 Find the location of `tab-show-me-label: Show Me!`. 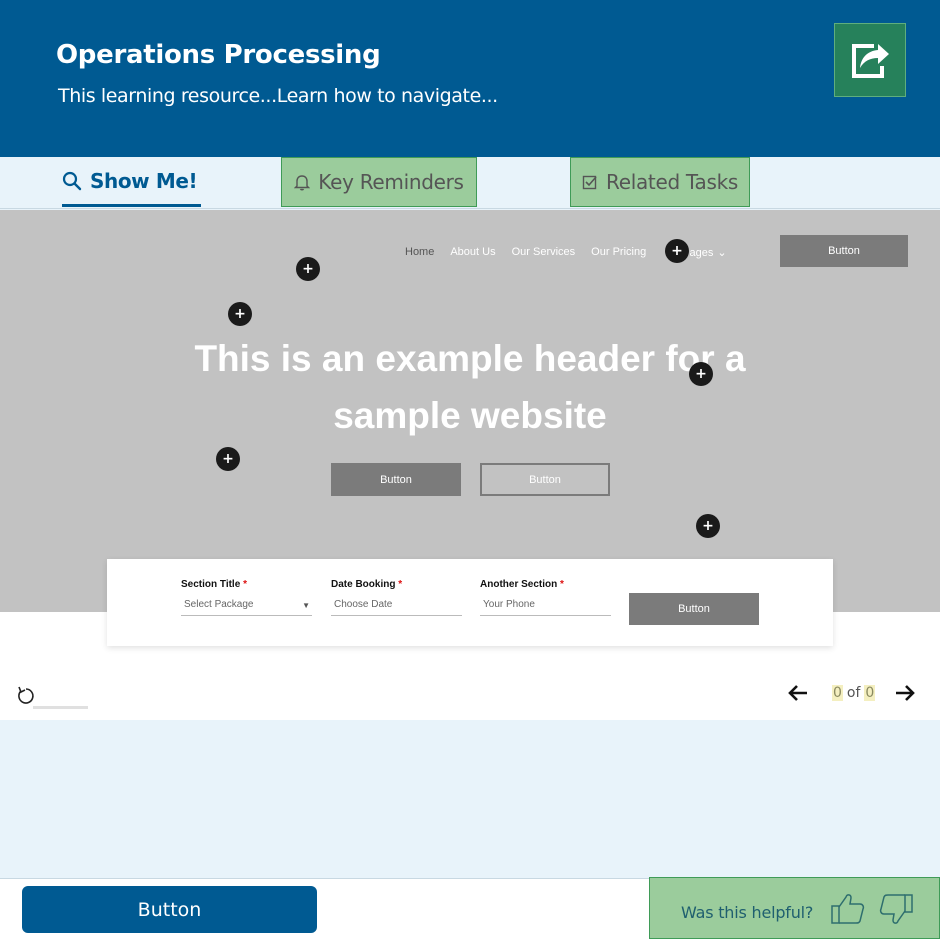

tab-show-me-label: Show Me! is located at coordinates (144, 180).